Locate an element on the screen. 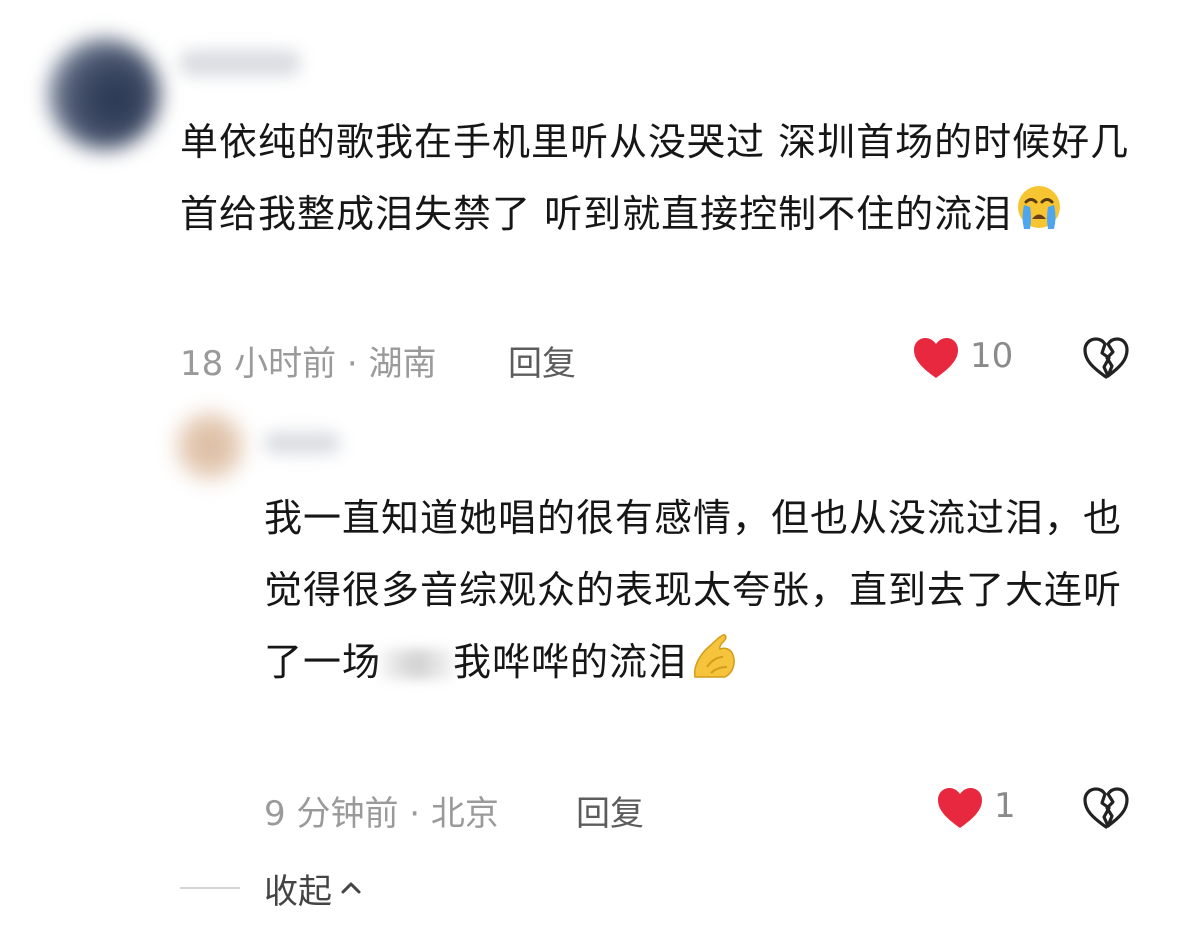  redacted-emoji is located at coordinates (417, 664).